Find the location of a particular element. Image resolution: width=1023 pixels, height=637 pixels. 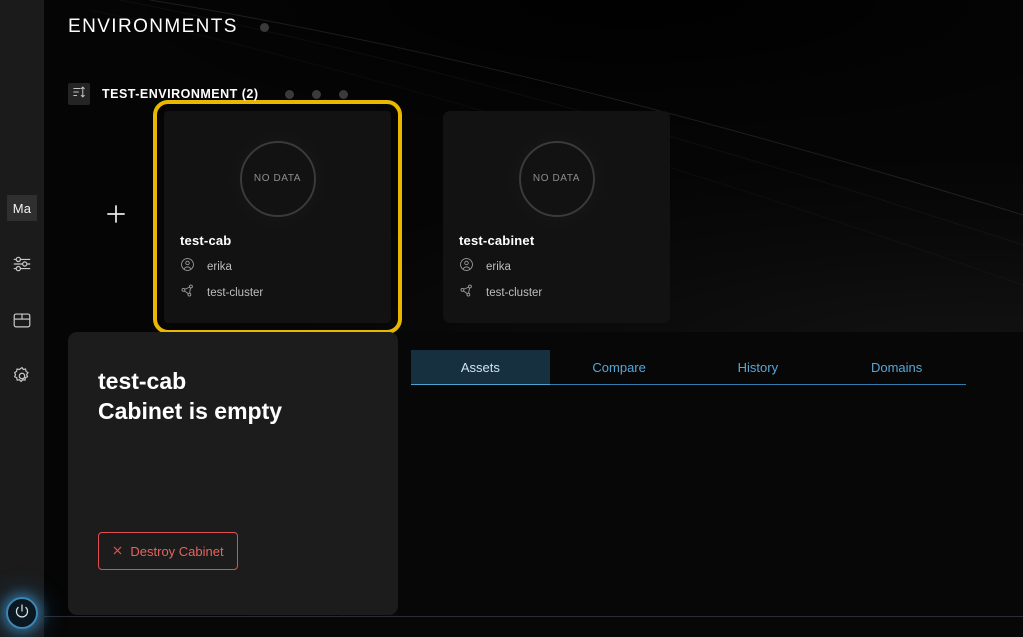

tab-history: History is located at coordinates (758, 367).